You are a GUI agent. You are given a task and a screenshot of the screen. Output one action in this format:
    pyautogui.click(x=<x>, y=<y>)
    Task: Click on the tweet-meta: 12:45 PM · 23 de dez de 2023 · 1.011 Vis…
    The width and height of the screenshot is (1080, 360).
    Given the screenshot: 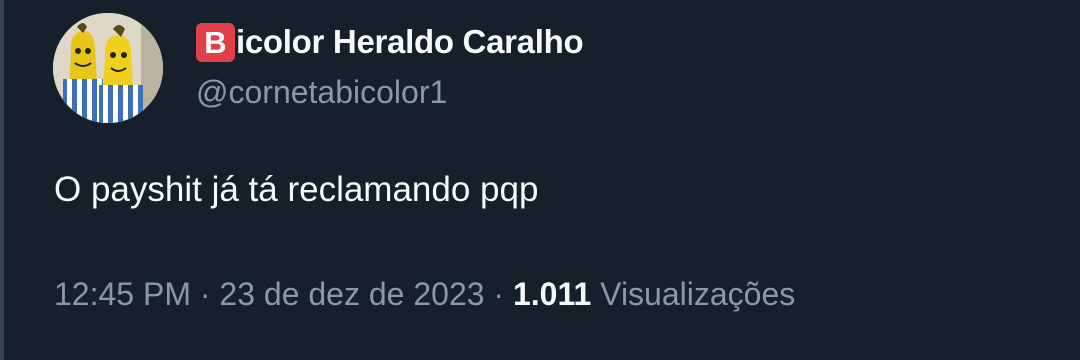 What is the action you would take?
    pyautogui.click(x=424, y=294)
    